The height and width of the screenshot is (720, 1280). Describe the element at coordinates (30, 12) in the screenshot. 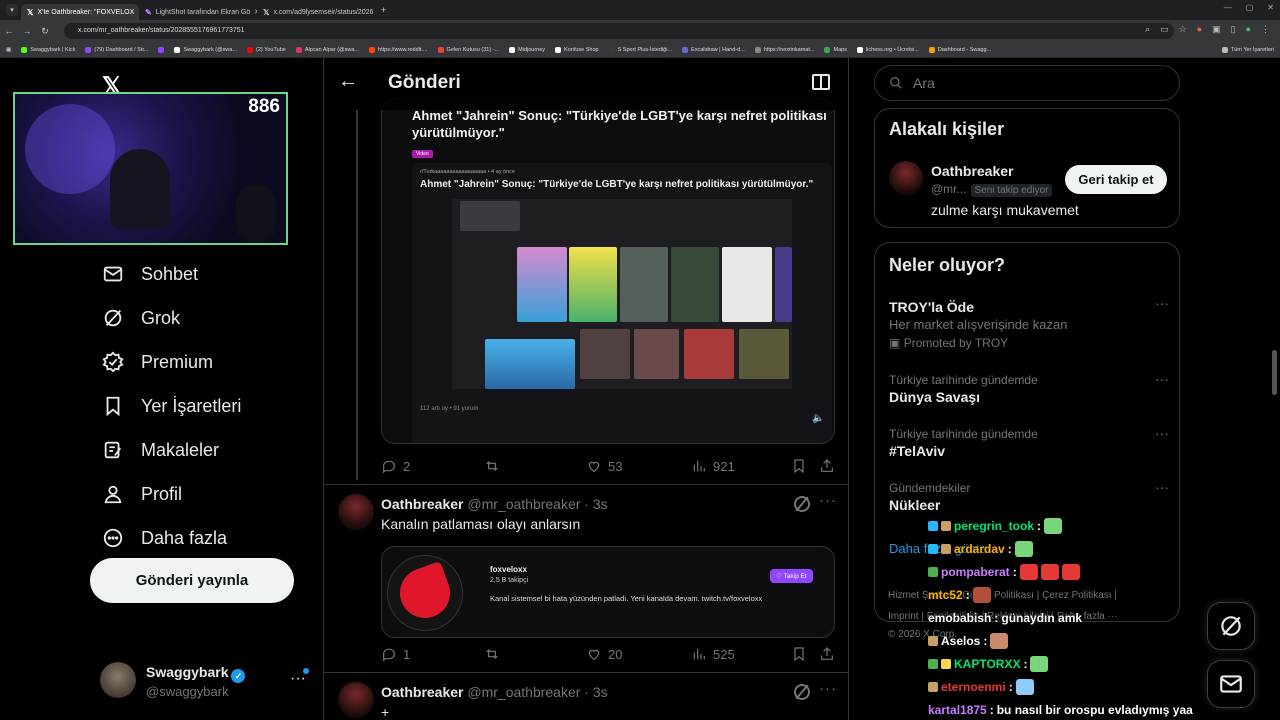

I see `x-favicon-icon: 𝕏` at that location.